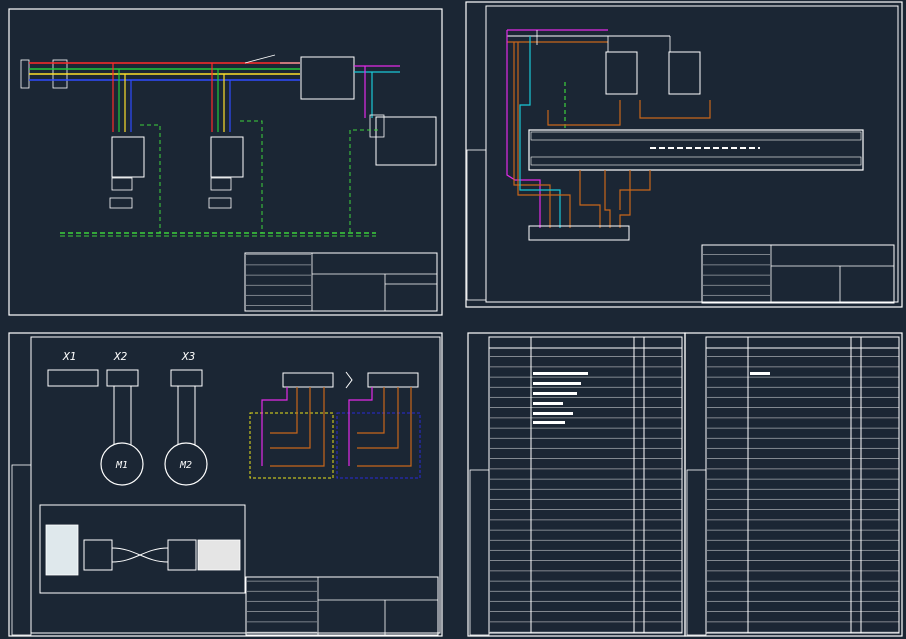  I want to click on supply-terminal, so click(377, 126).